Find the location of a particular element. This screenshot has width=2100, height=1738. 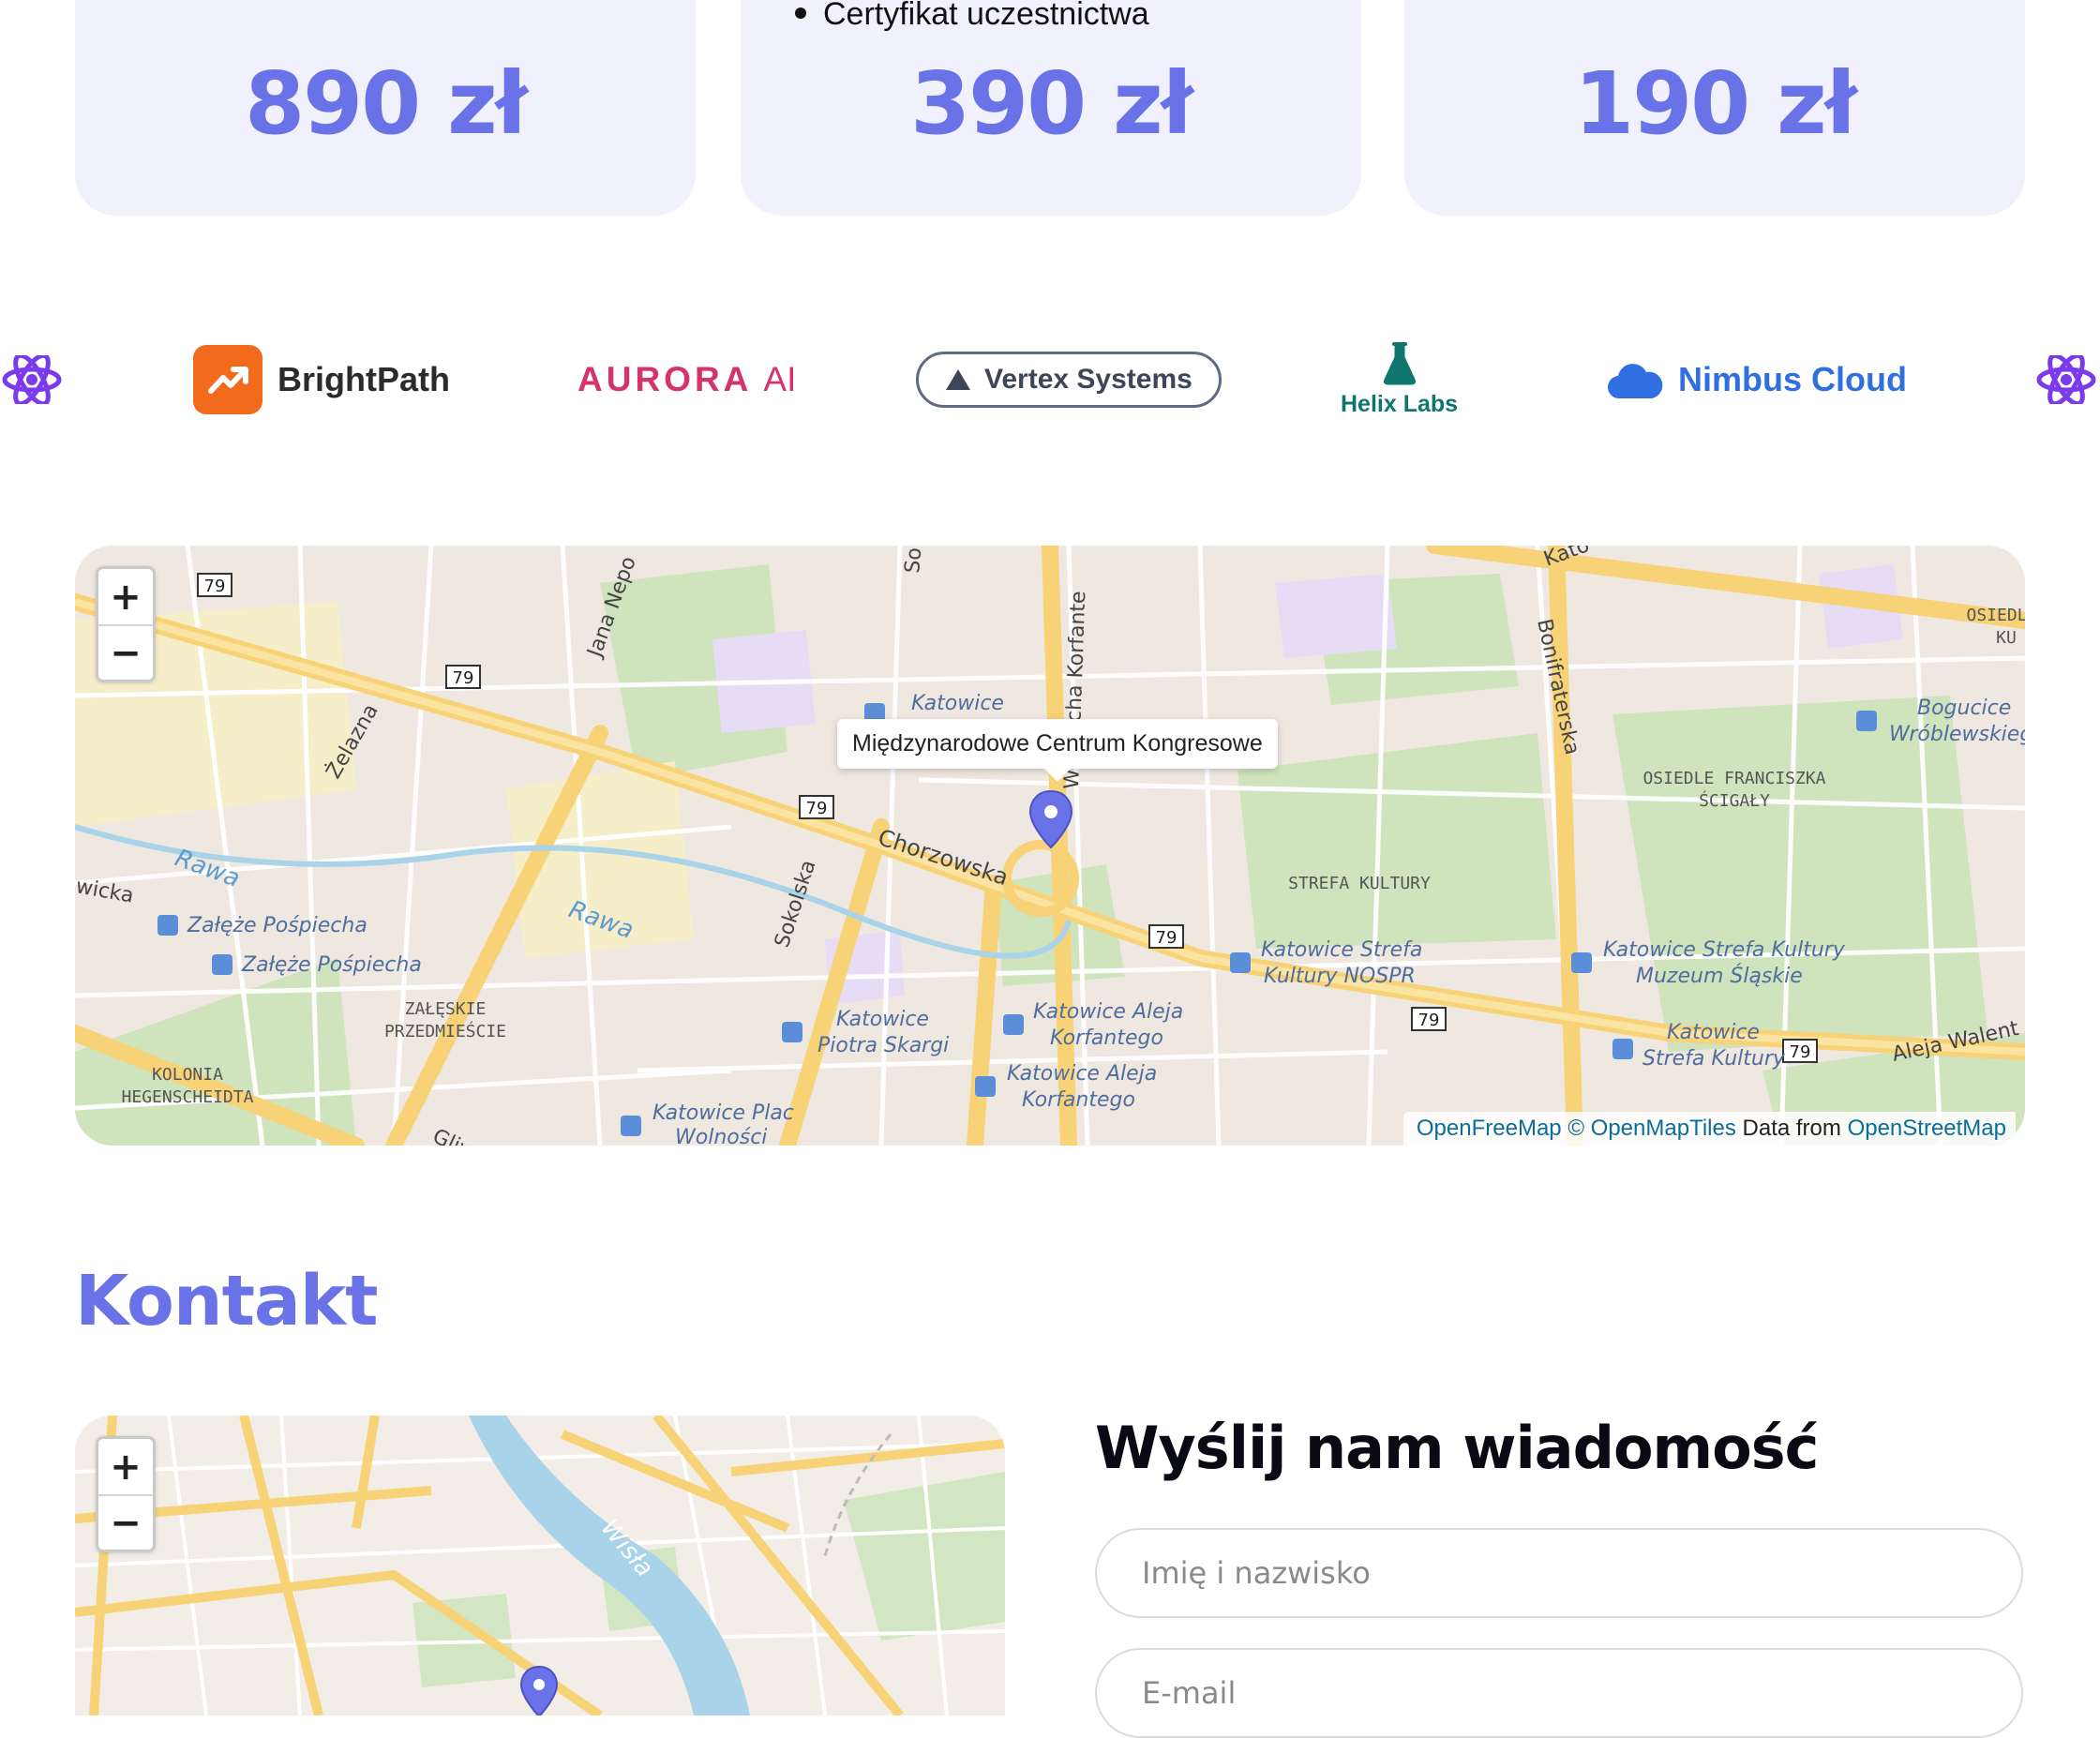

sponsor-label: BrightPath is located at coordinates (364, 379).